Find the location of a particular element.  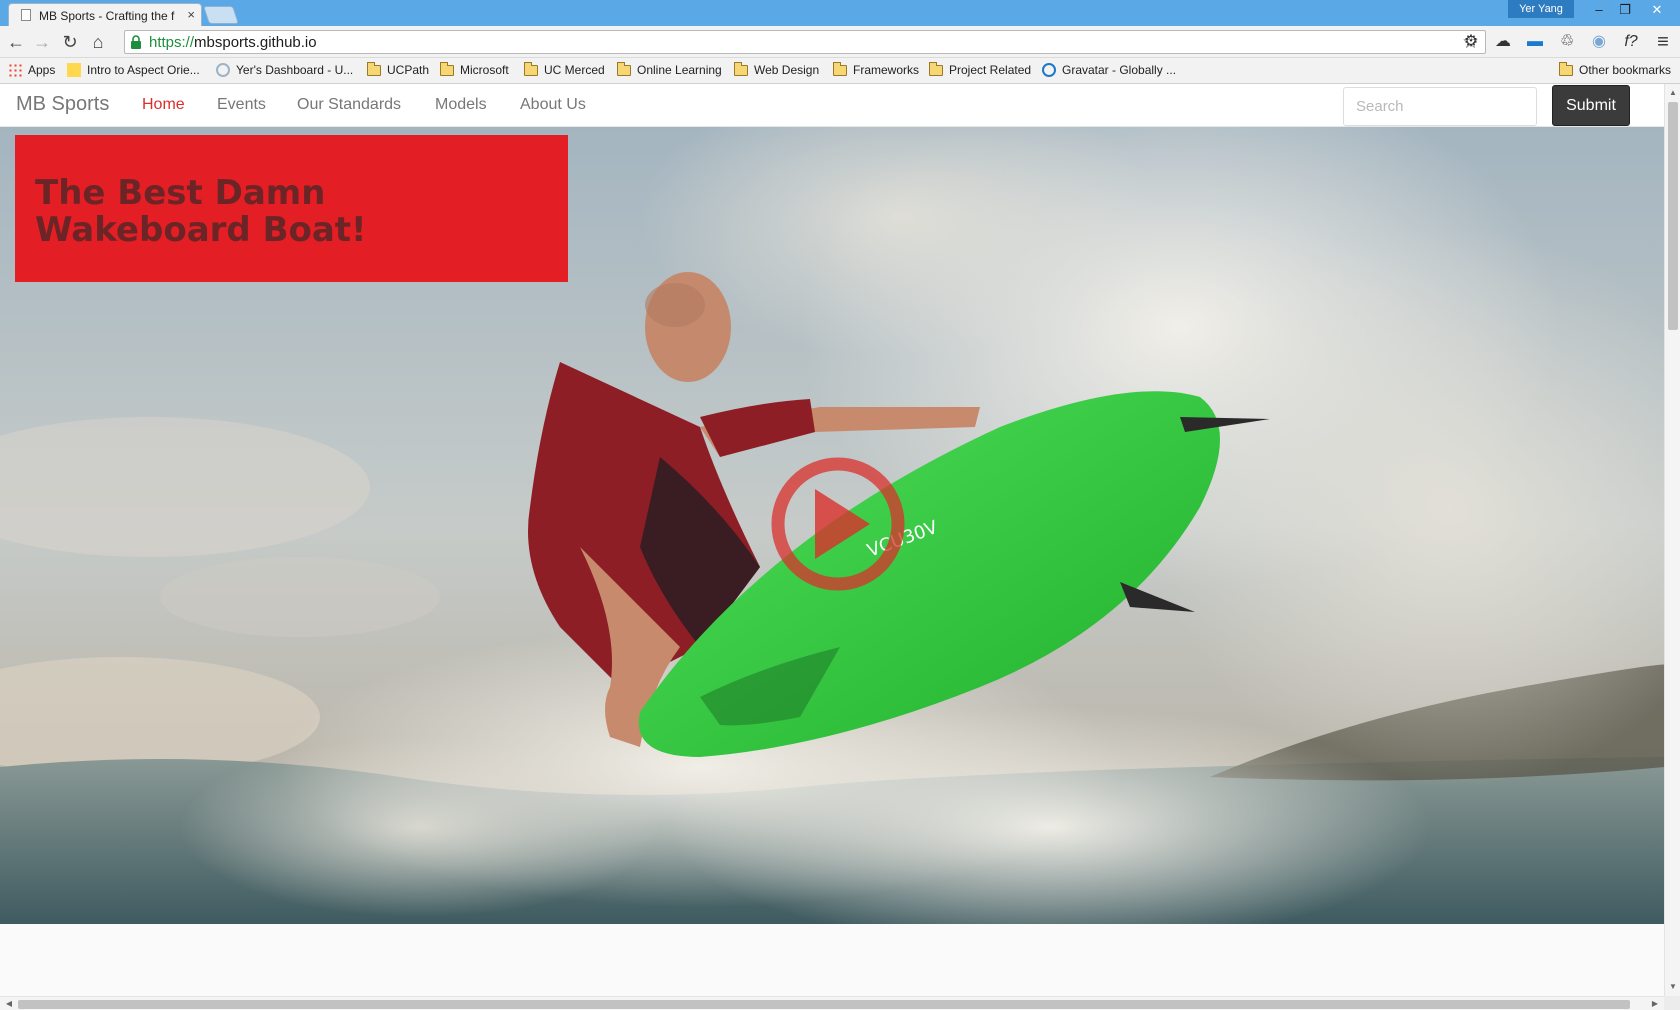

nav-events: Events is located at coordinates (241, 105).